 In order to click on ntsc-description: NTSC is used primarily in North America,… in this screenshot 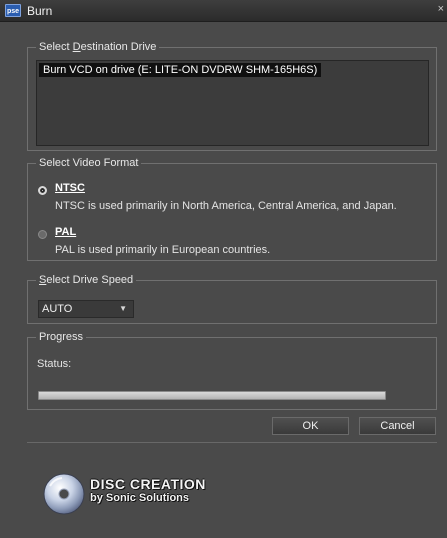, I will do `click(226, 206)`.